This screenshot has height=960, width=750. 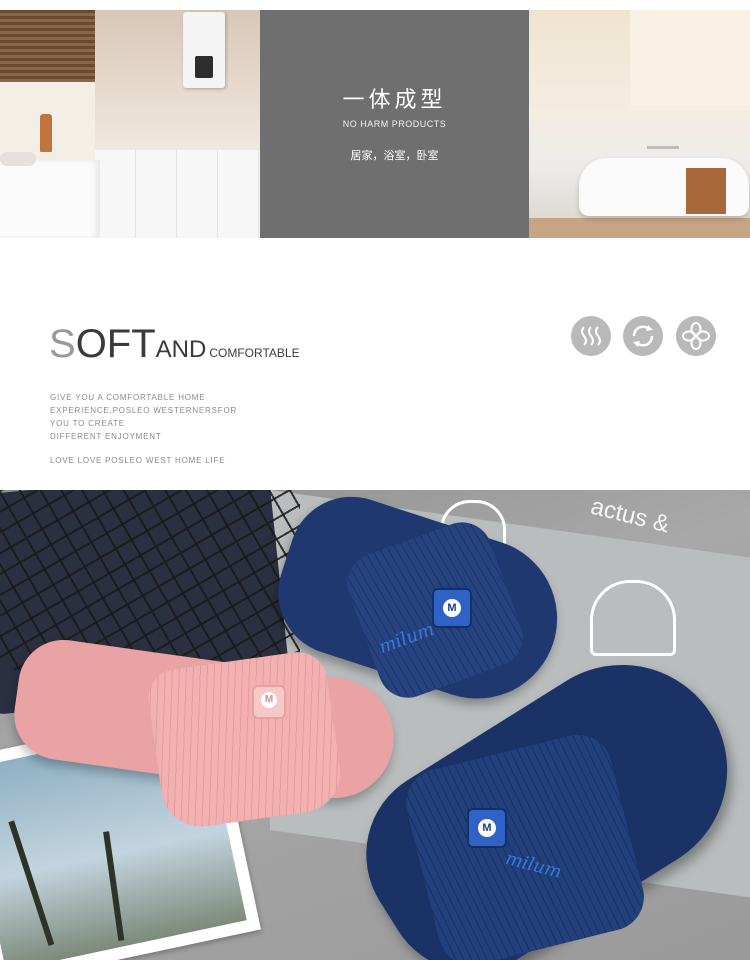 I want to click on banner-title: 一体成型, so click(x=394, y=100).